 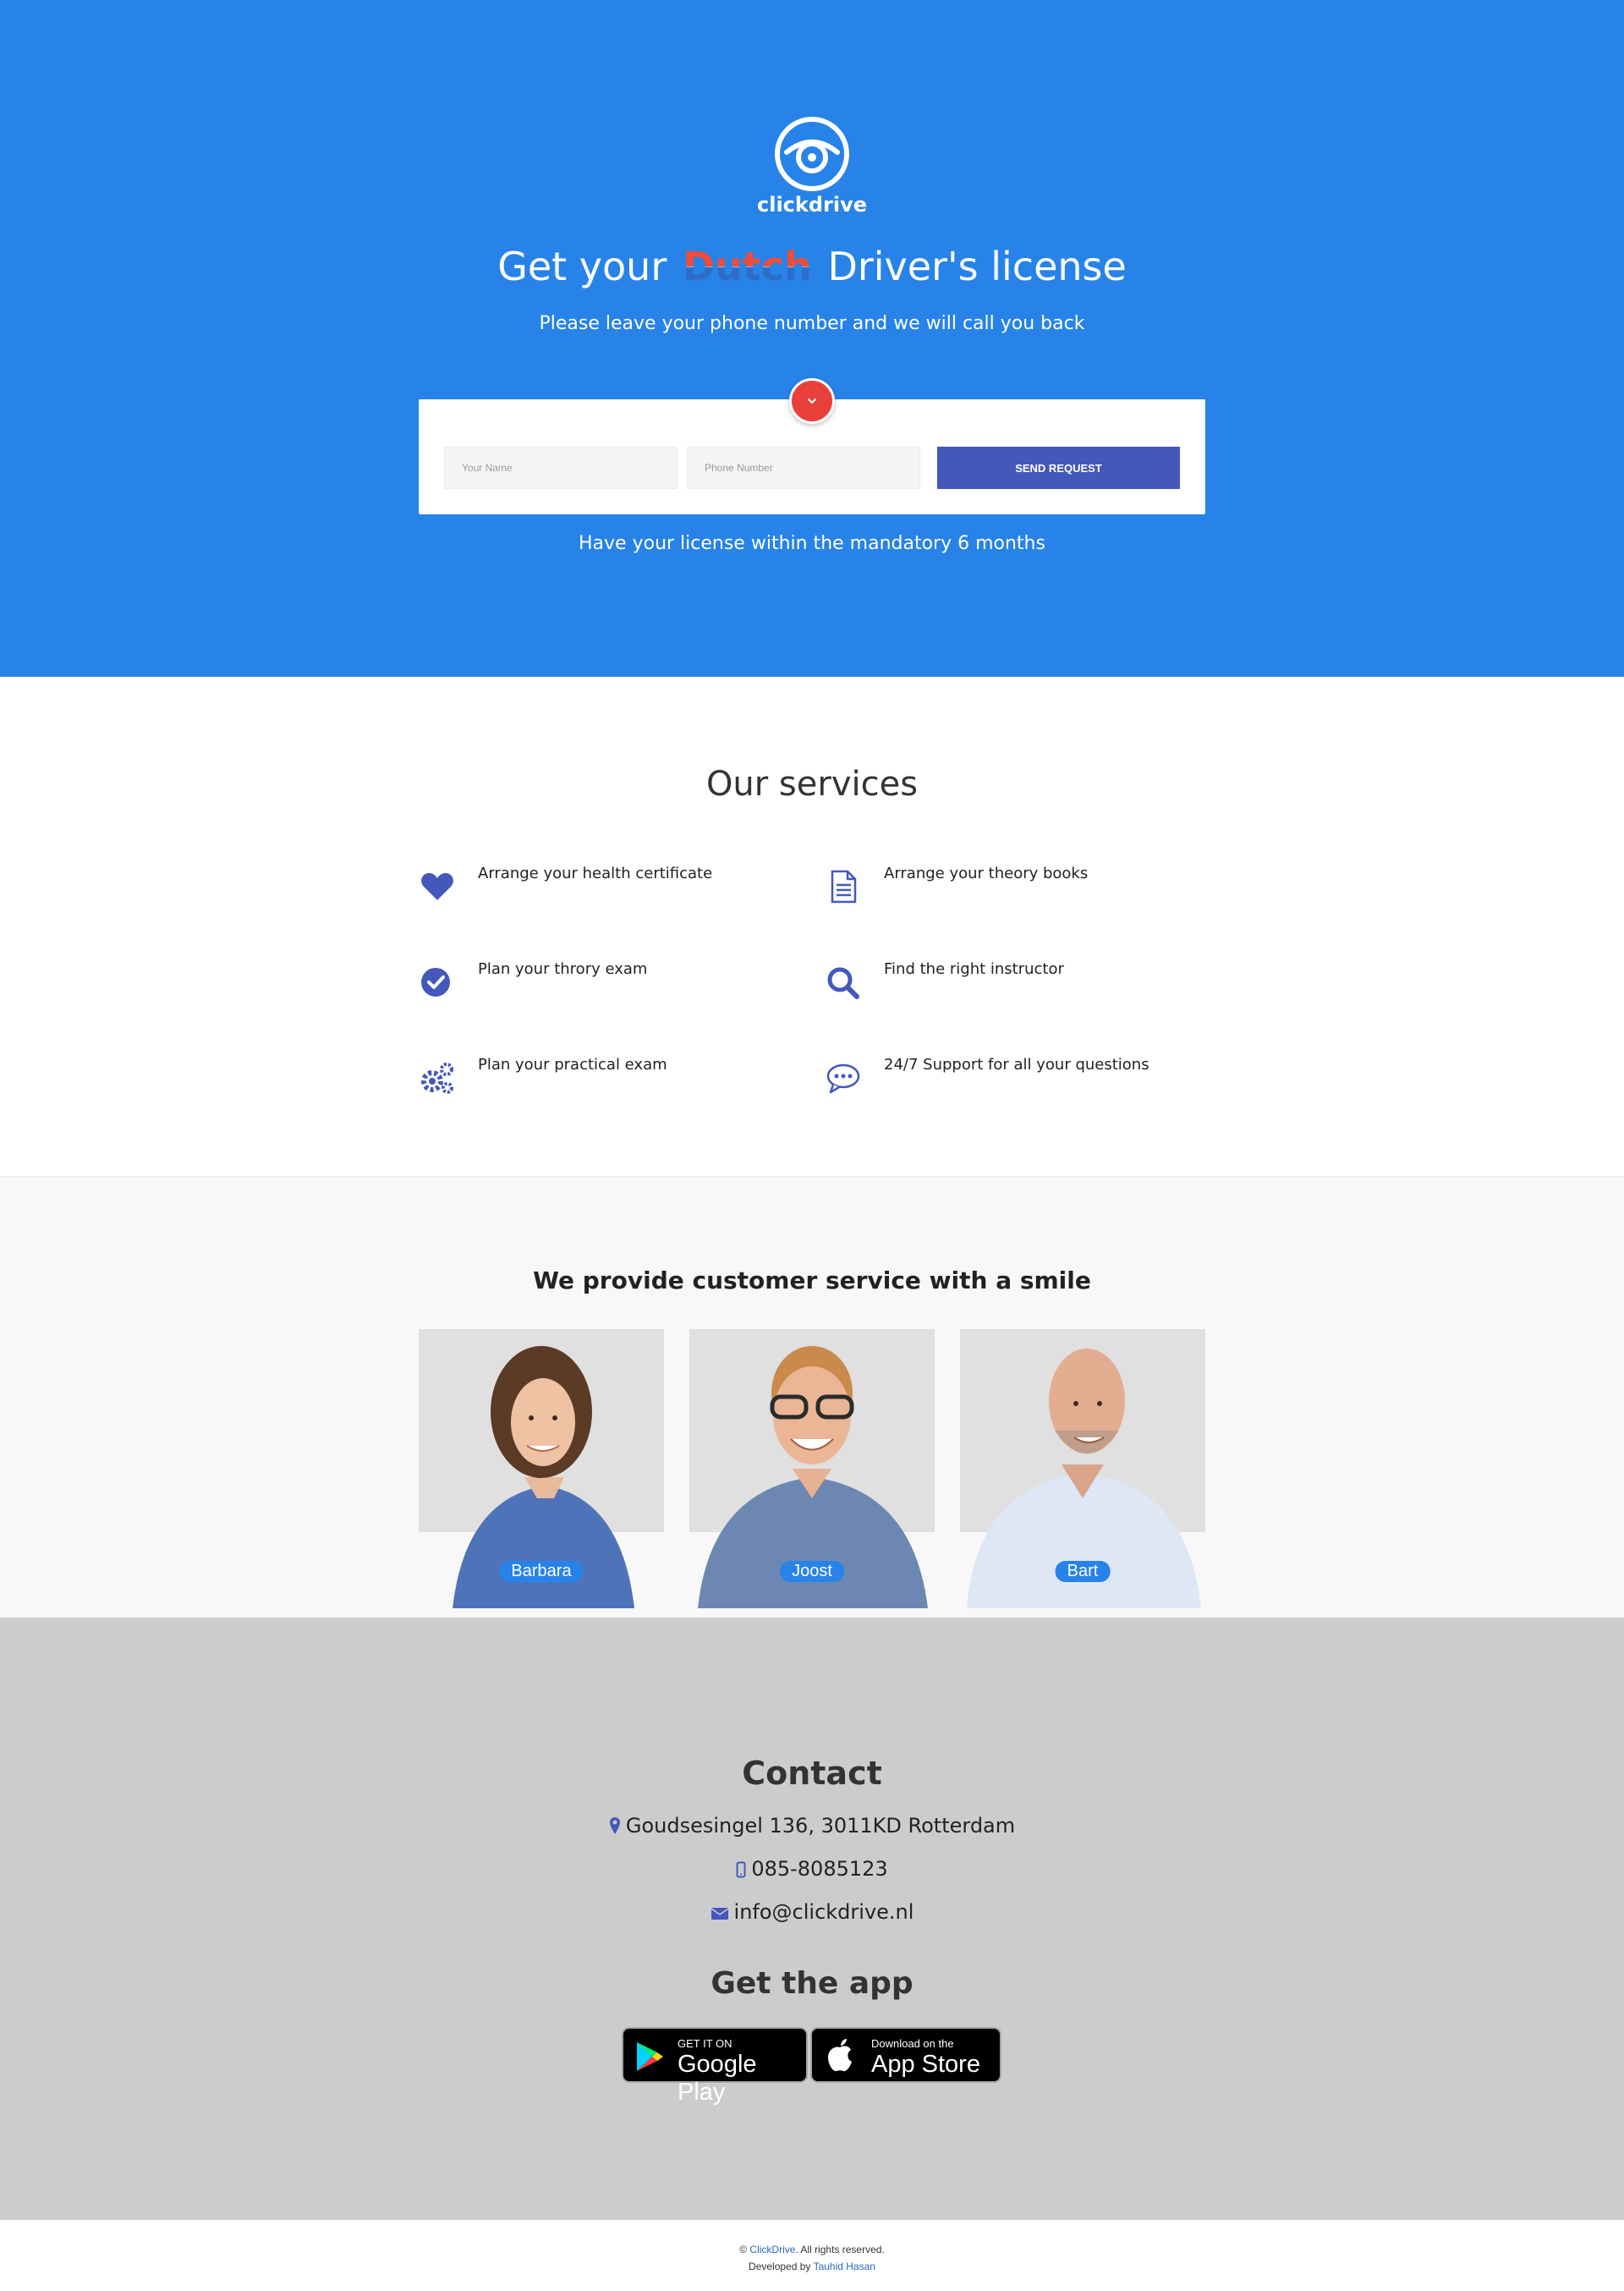 I want to click on service-item: 24/7 Support for all your questions, so click(x=1011, y=1081).